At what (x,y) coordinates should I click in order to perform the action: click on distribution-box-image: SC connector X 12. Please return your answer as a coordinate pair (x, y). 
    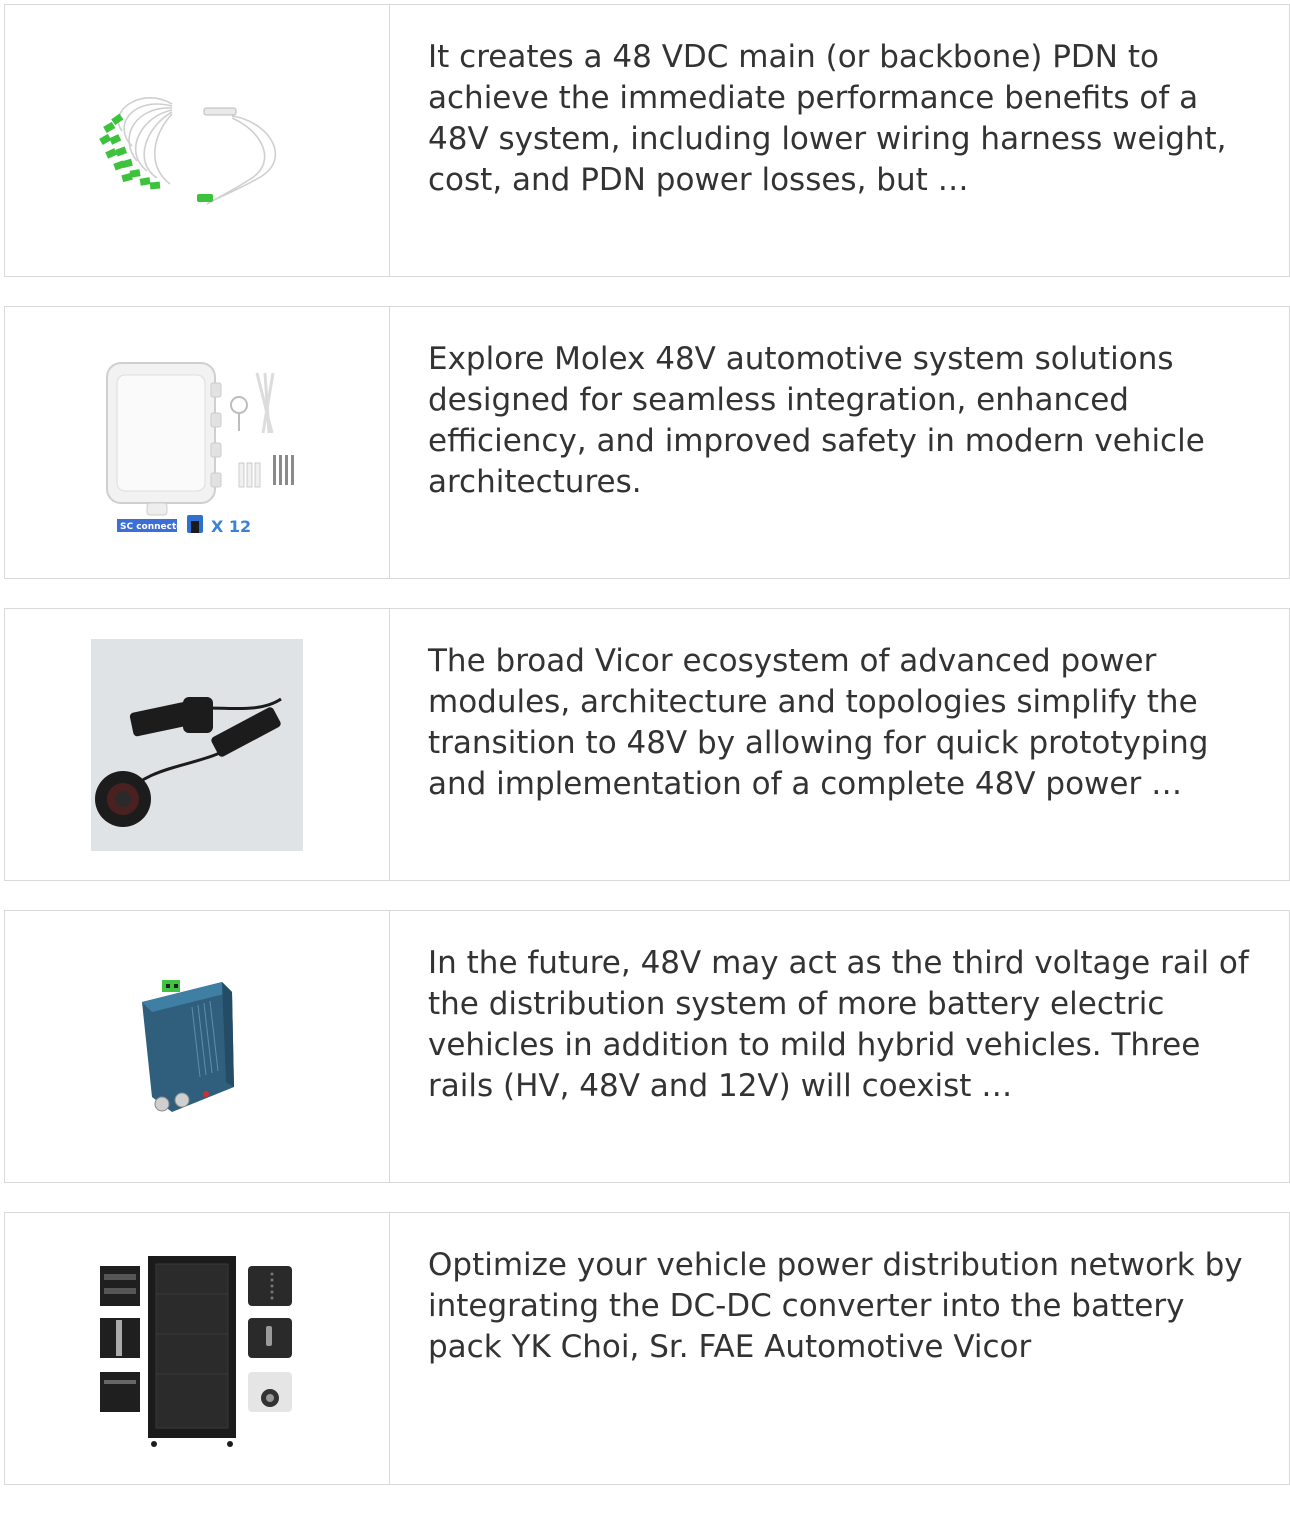
    Looking at the image, I should click on (197, 443).